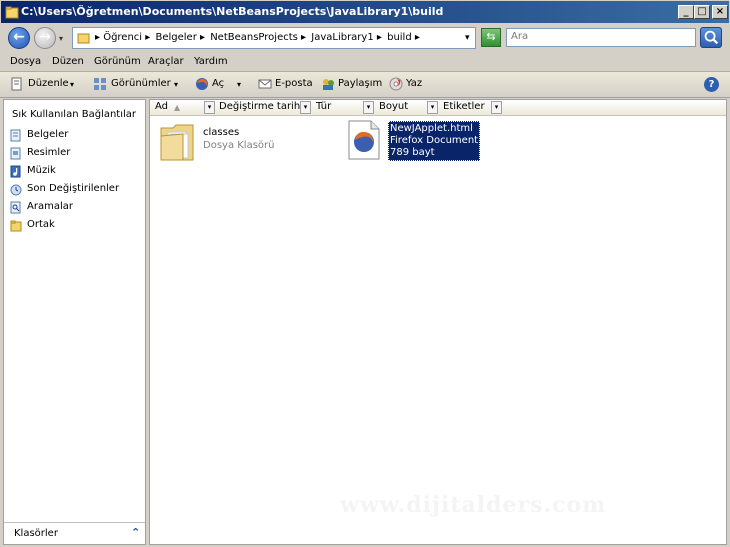 The width and height of the screenshot is (730, 547). Describe the element at coordinates (16, 84) in the screenshot. I see `organize-icon` at that location.